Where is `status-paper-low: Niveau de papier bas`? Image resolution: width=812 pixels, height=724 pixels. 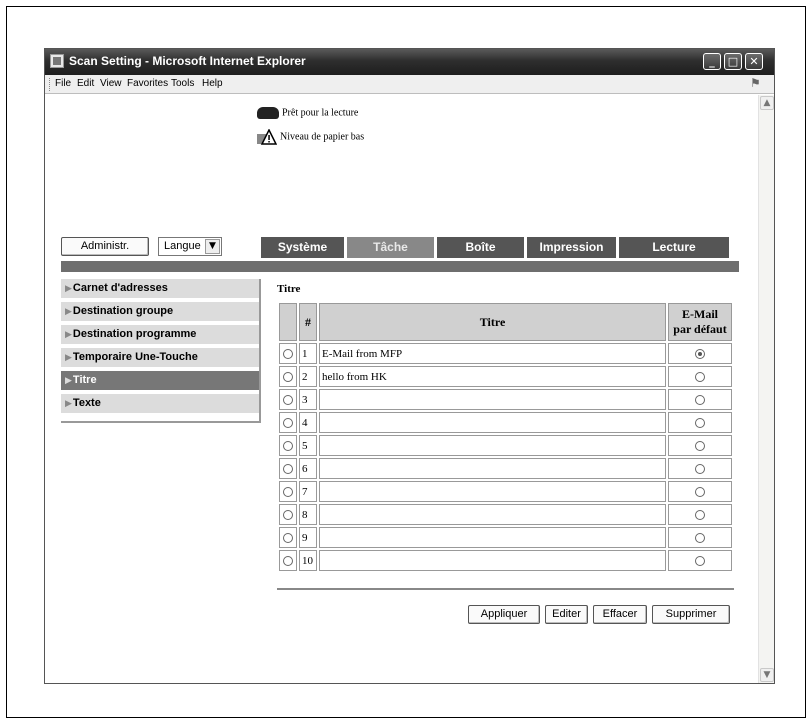 status-paper-low: Niveau de papier bas is located at coordinates (310, 137).